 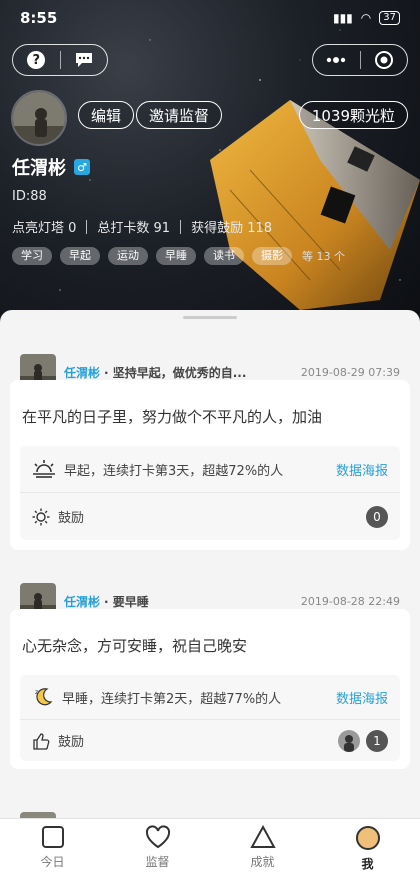 I want to click on square-icon, so click(x=52, y=837).